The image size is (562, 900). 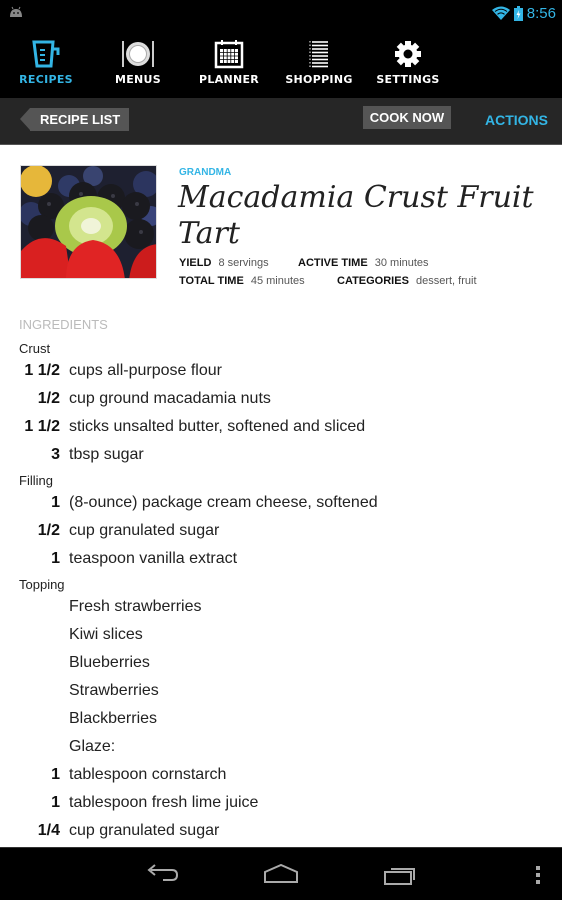 I want to click on ingredient-row: Fresh strawberries, so click(x=281, y=607).